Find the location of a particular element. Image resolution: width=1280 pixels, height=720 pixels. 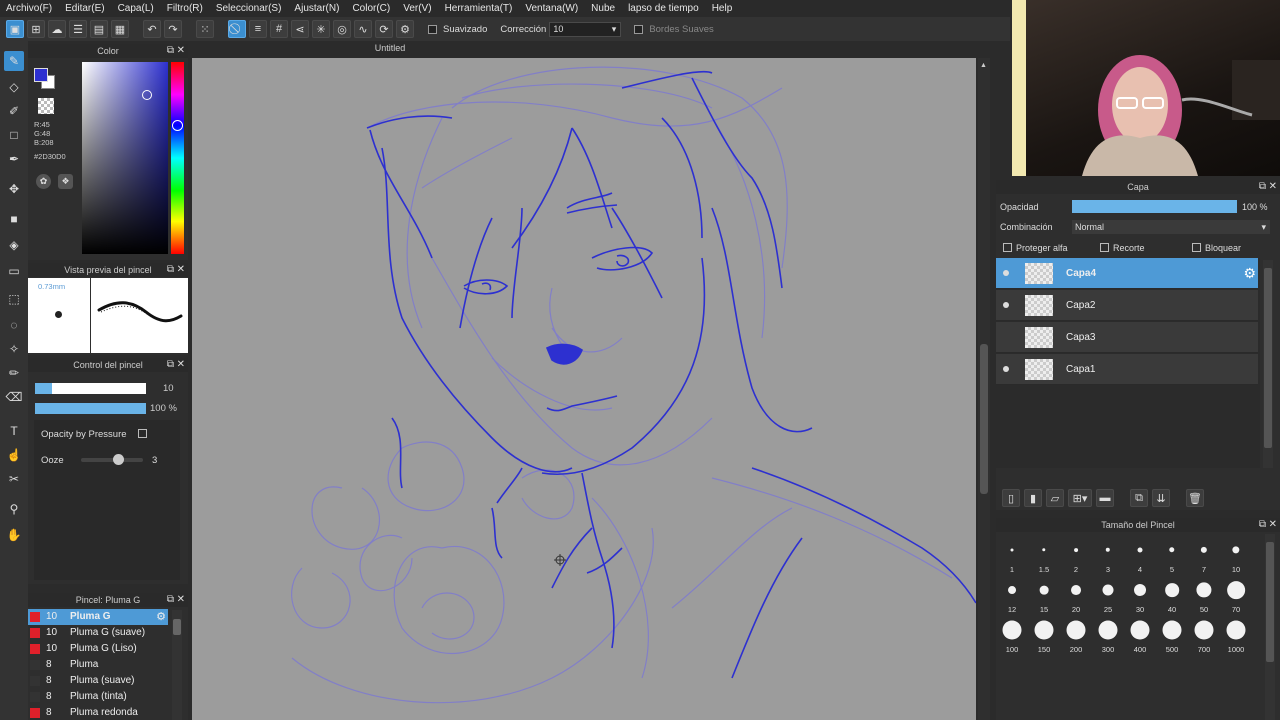

cloud-icon: ☁ is located at coordinates (57, 29).